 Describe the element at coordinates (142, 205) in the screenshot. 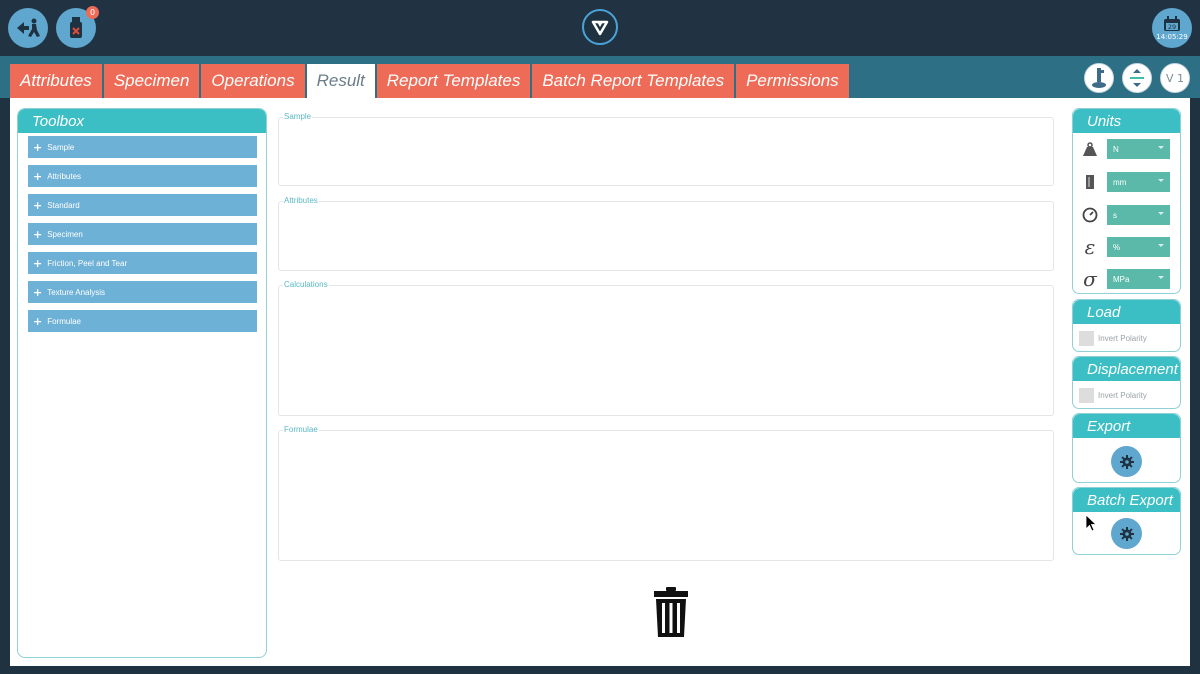

I see `toolbox-item-standard: + Standard` at that location.